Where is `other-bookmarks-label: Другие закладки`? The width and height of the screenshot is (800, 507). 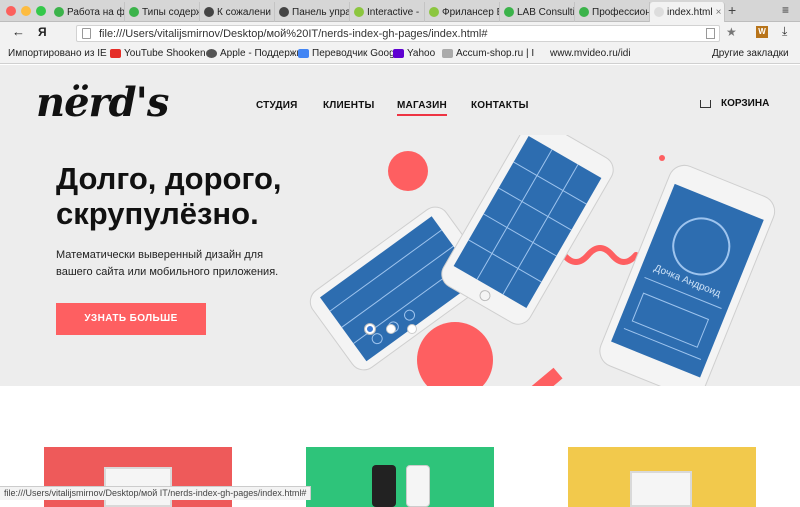
other-bookmarks-label: Другие закладки is located at coordinates (750, 53).